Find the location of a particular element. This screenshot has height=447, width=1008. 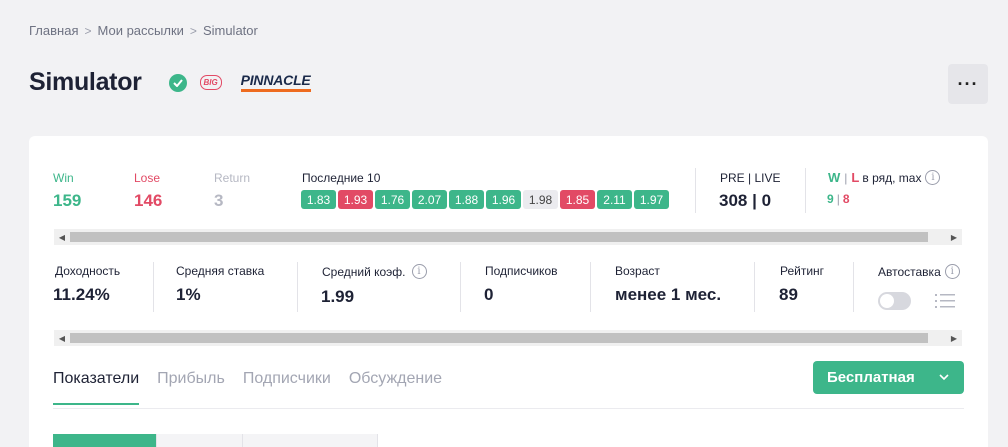

subscribers-label: Подписчиков is located at coordinates (521, 271).